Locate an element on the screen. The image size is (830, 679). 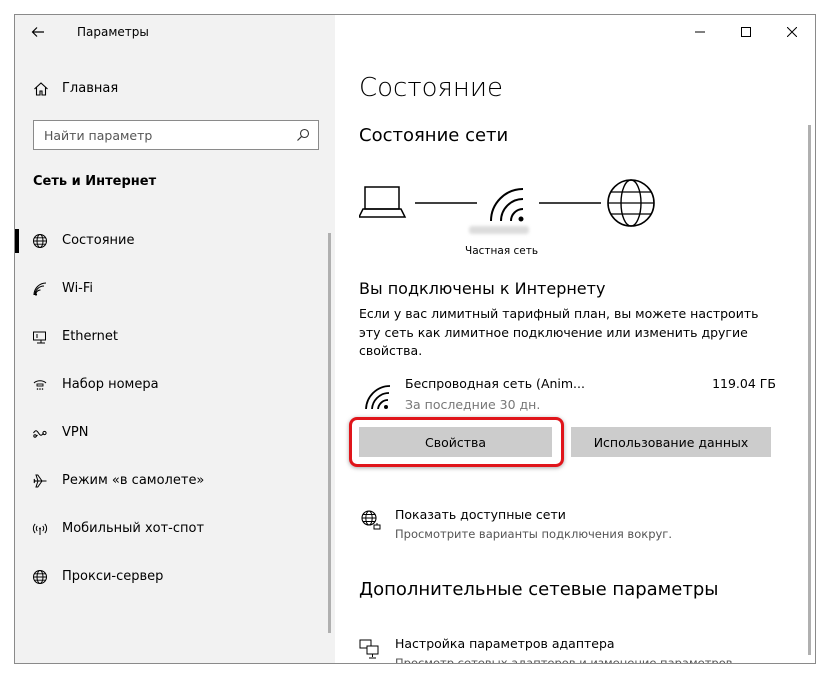
connection-period: За последние 30 дн. is located at coordinates (473, 404).